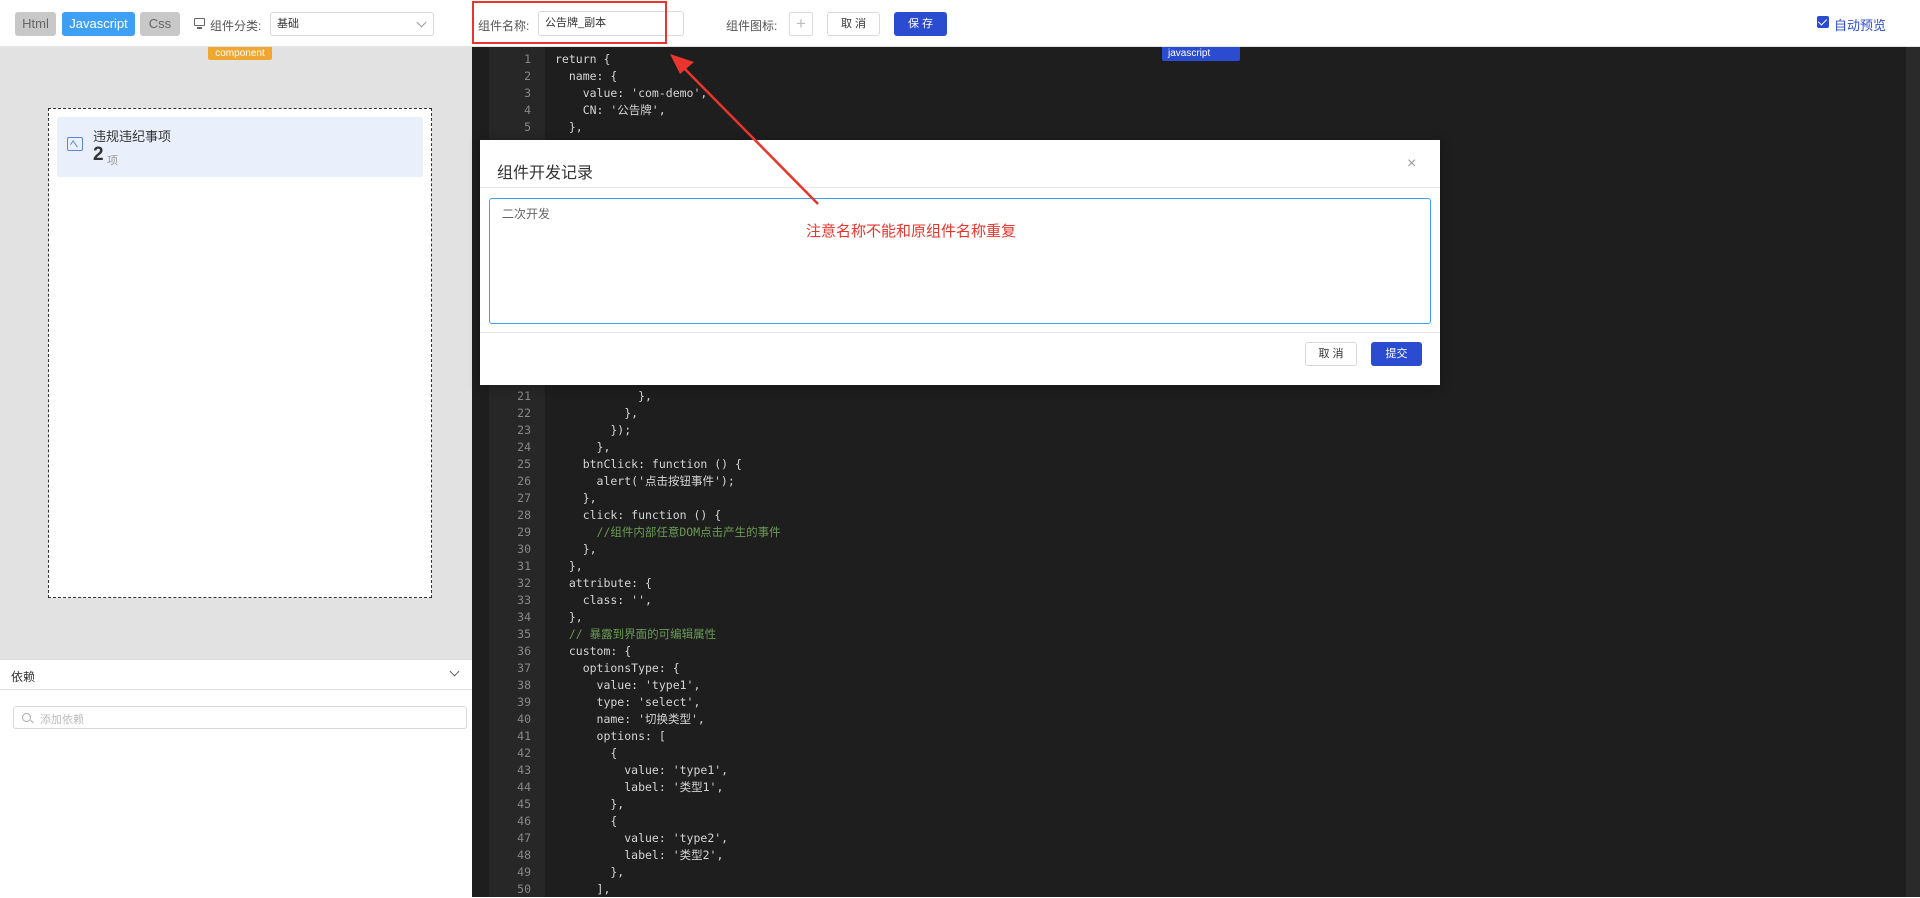  What do you see at coordinates (1860, 25) in the screenshot?
I see `auto-preview-label: 自动预览` at bounding box center [1860, 25].